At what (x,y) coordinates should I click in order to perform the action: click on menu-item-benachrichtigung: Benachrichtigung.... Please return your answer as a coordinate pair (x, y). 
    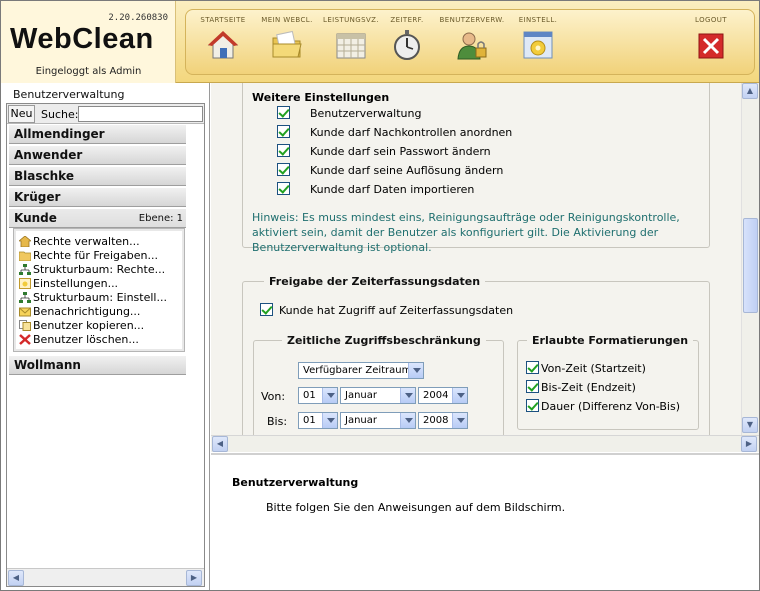
    Looking at the image, I should click on (79, 312).